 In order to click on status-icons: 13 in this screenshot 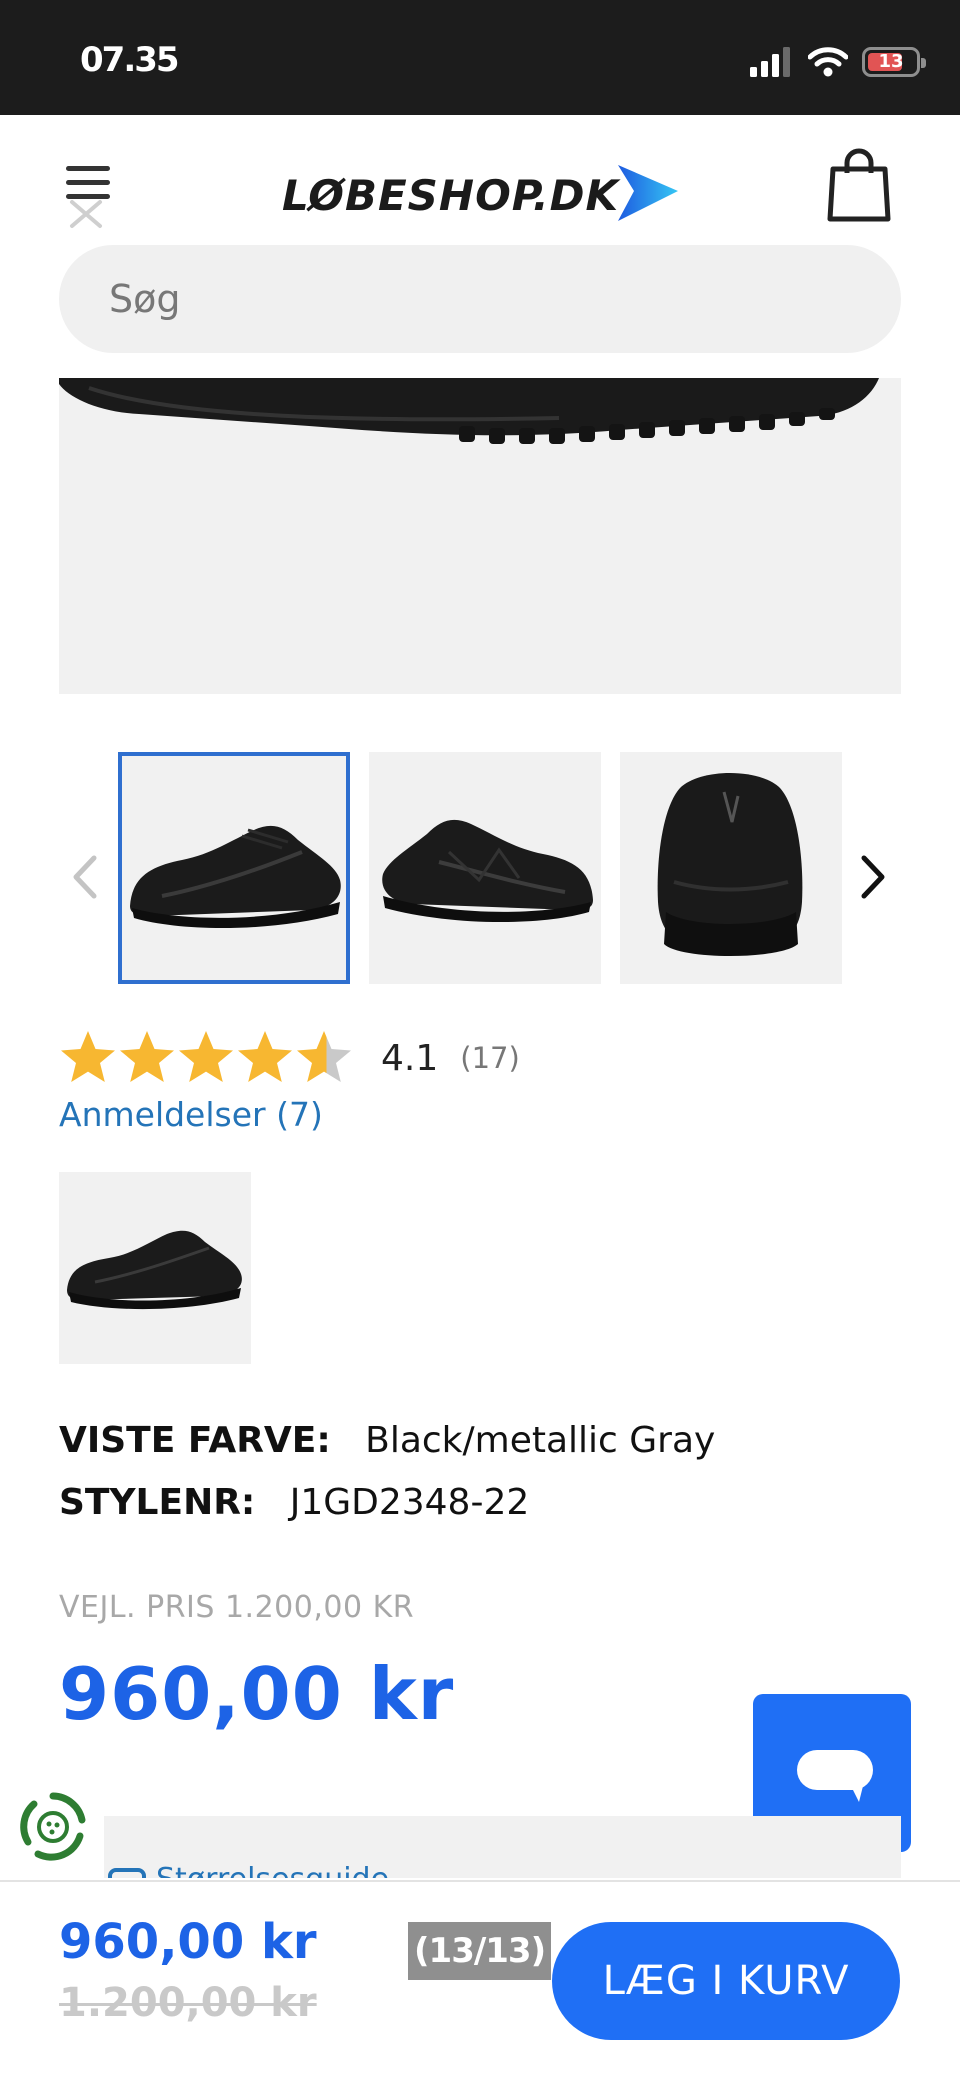, I will do `click(838, 62)`.